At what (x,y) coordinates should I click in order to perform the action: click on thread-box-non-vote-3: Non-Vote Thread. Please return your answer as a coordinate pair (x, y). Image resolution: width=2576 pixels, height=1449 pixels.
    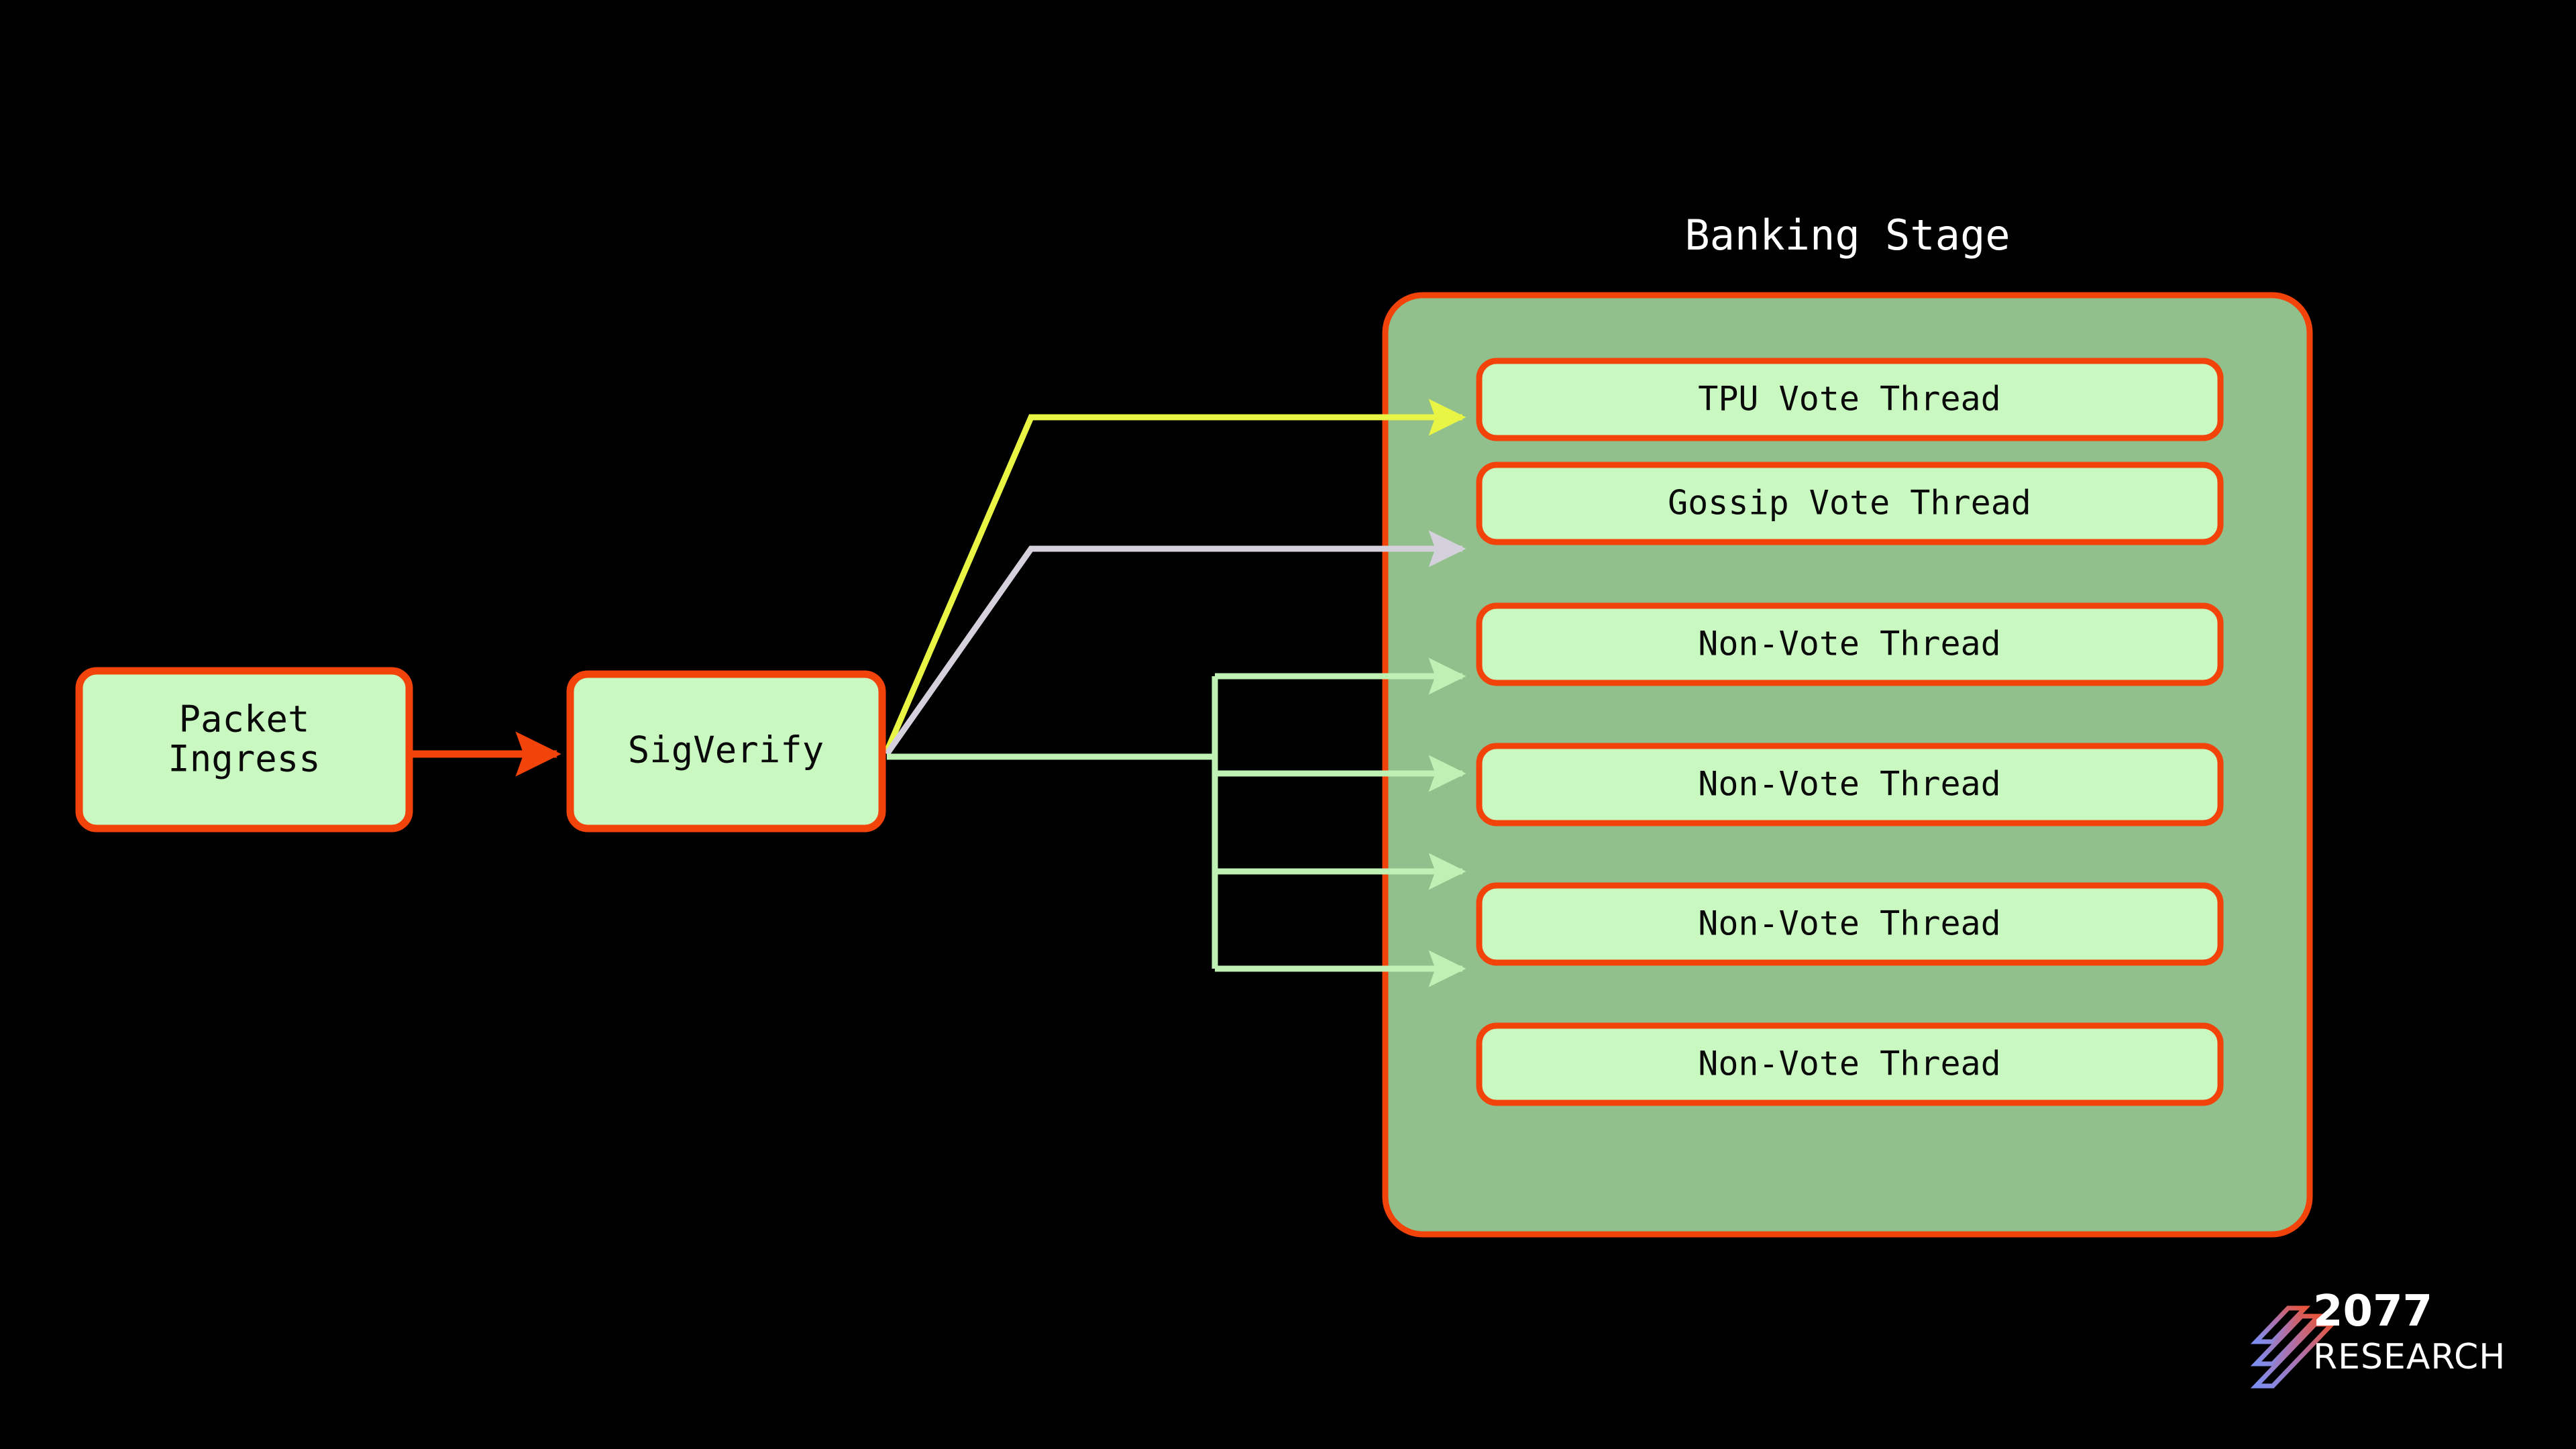
    Looking at the image, I should click on (1850, 924).